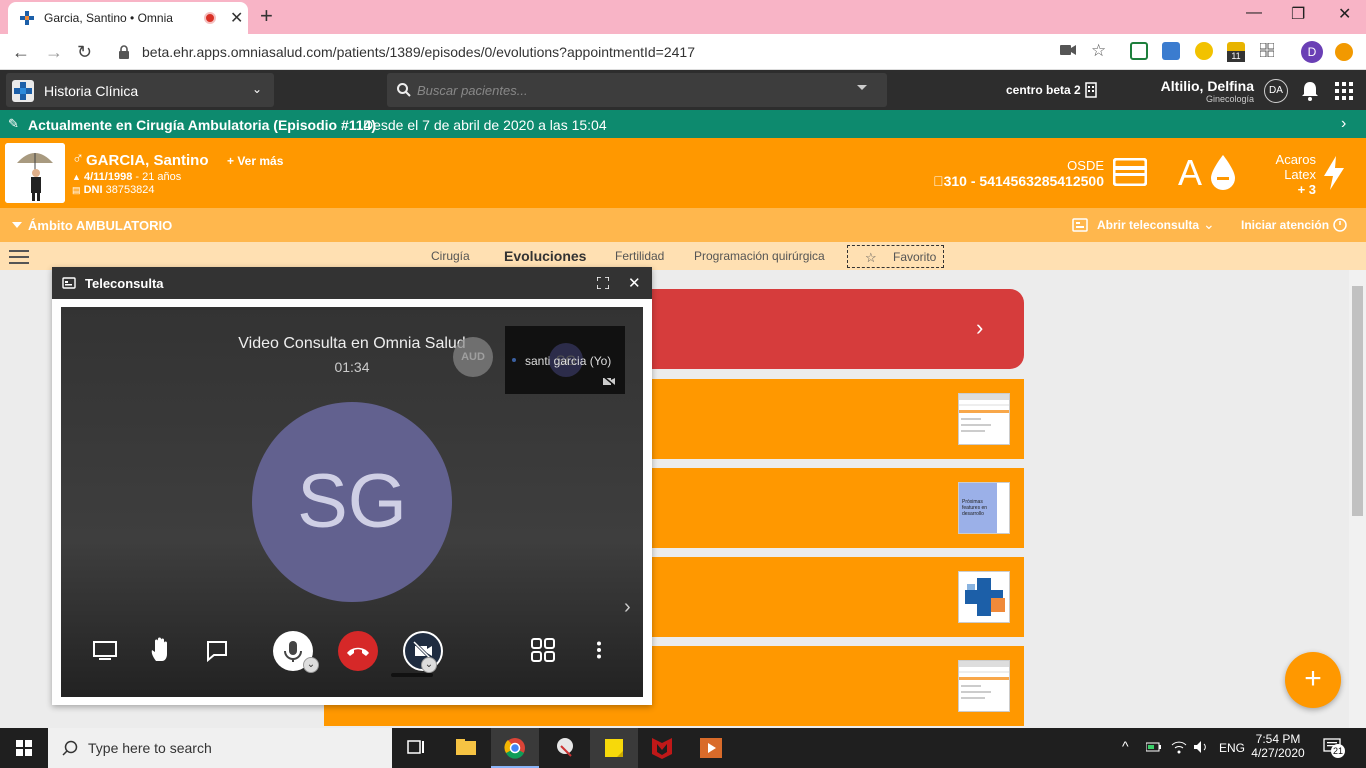  I want to click on extension-shield-icon, so click(1139, 51).